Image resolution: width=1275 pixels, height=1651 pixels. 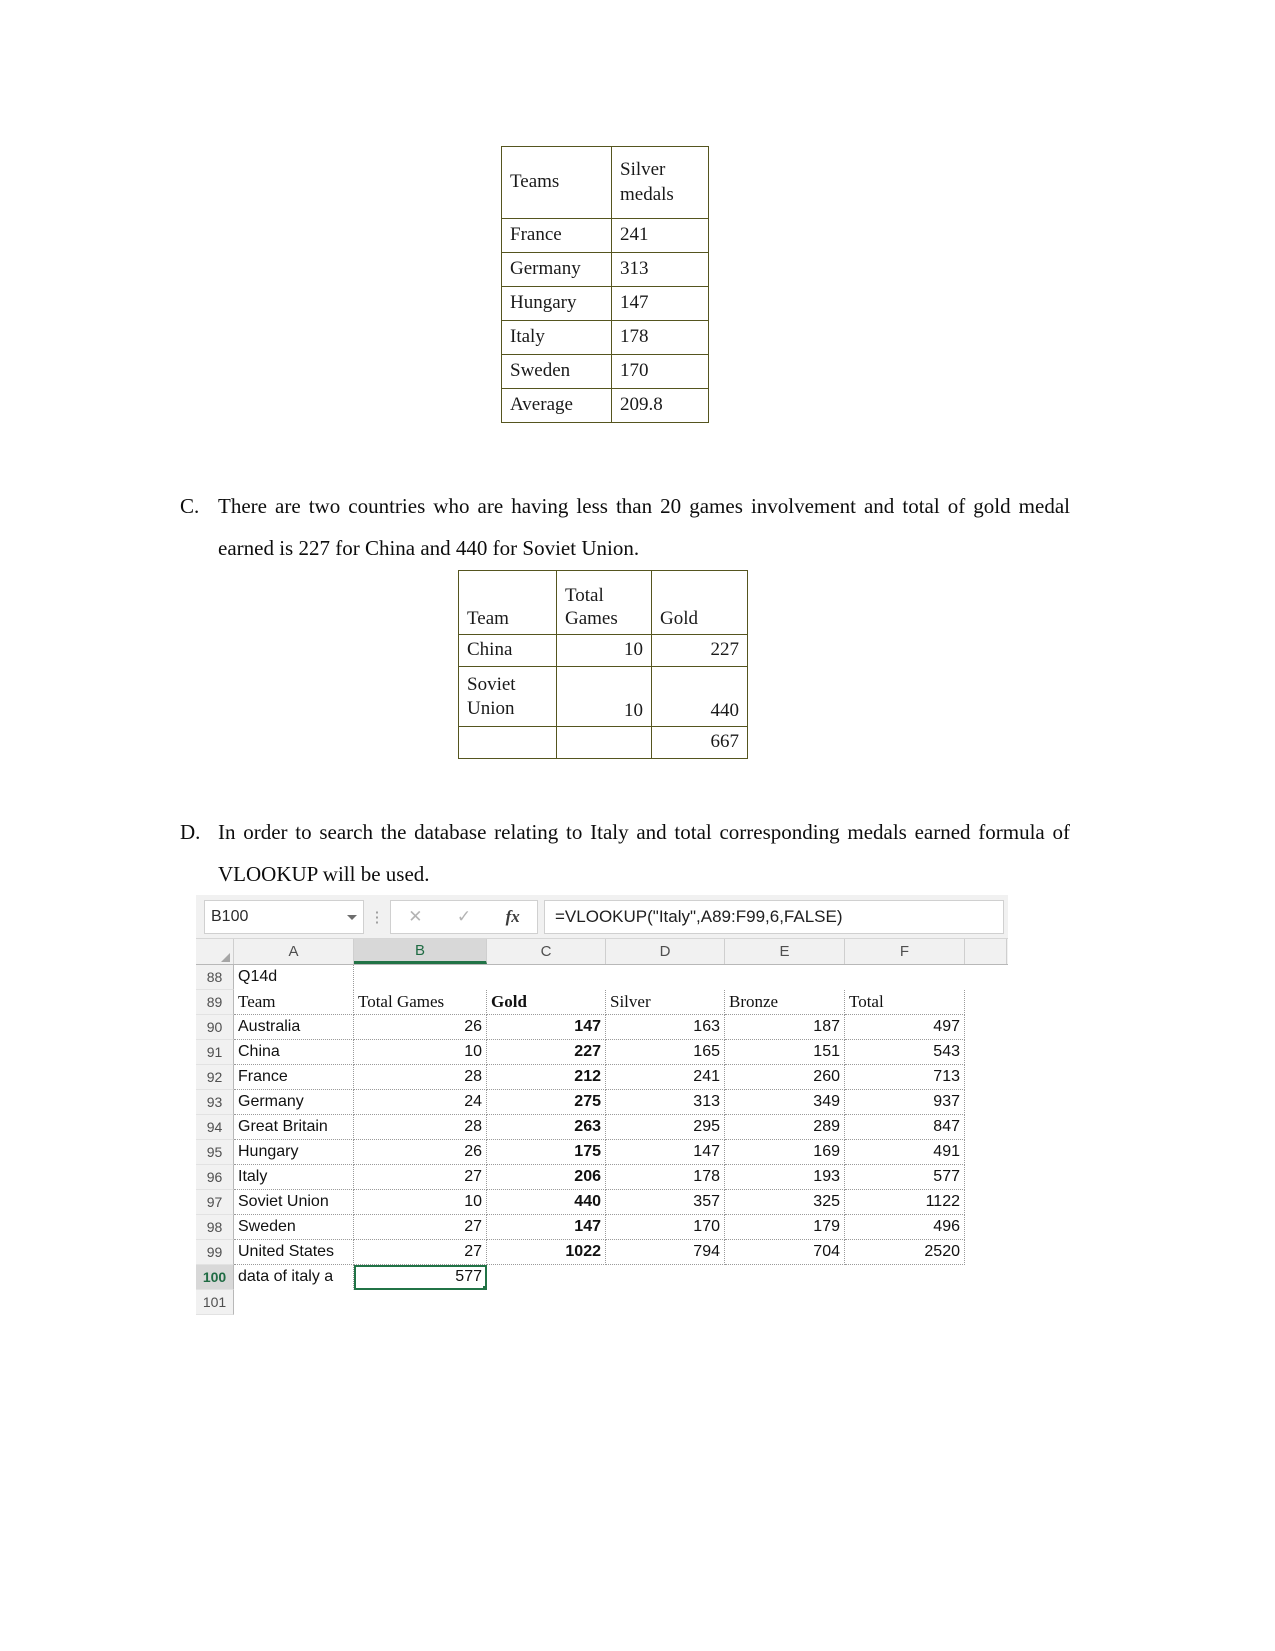 I want to click on cell-c90: 147, so click(x=546, y=1027).